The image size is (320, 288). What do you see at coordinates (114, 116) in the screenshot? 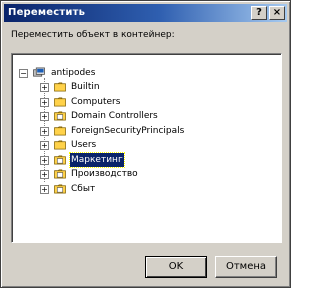
I see `tree-item-label: Domain Controllers` at bounding box center [114, 116].